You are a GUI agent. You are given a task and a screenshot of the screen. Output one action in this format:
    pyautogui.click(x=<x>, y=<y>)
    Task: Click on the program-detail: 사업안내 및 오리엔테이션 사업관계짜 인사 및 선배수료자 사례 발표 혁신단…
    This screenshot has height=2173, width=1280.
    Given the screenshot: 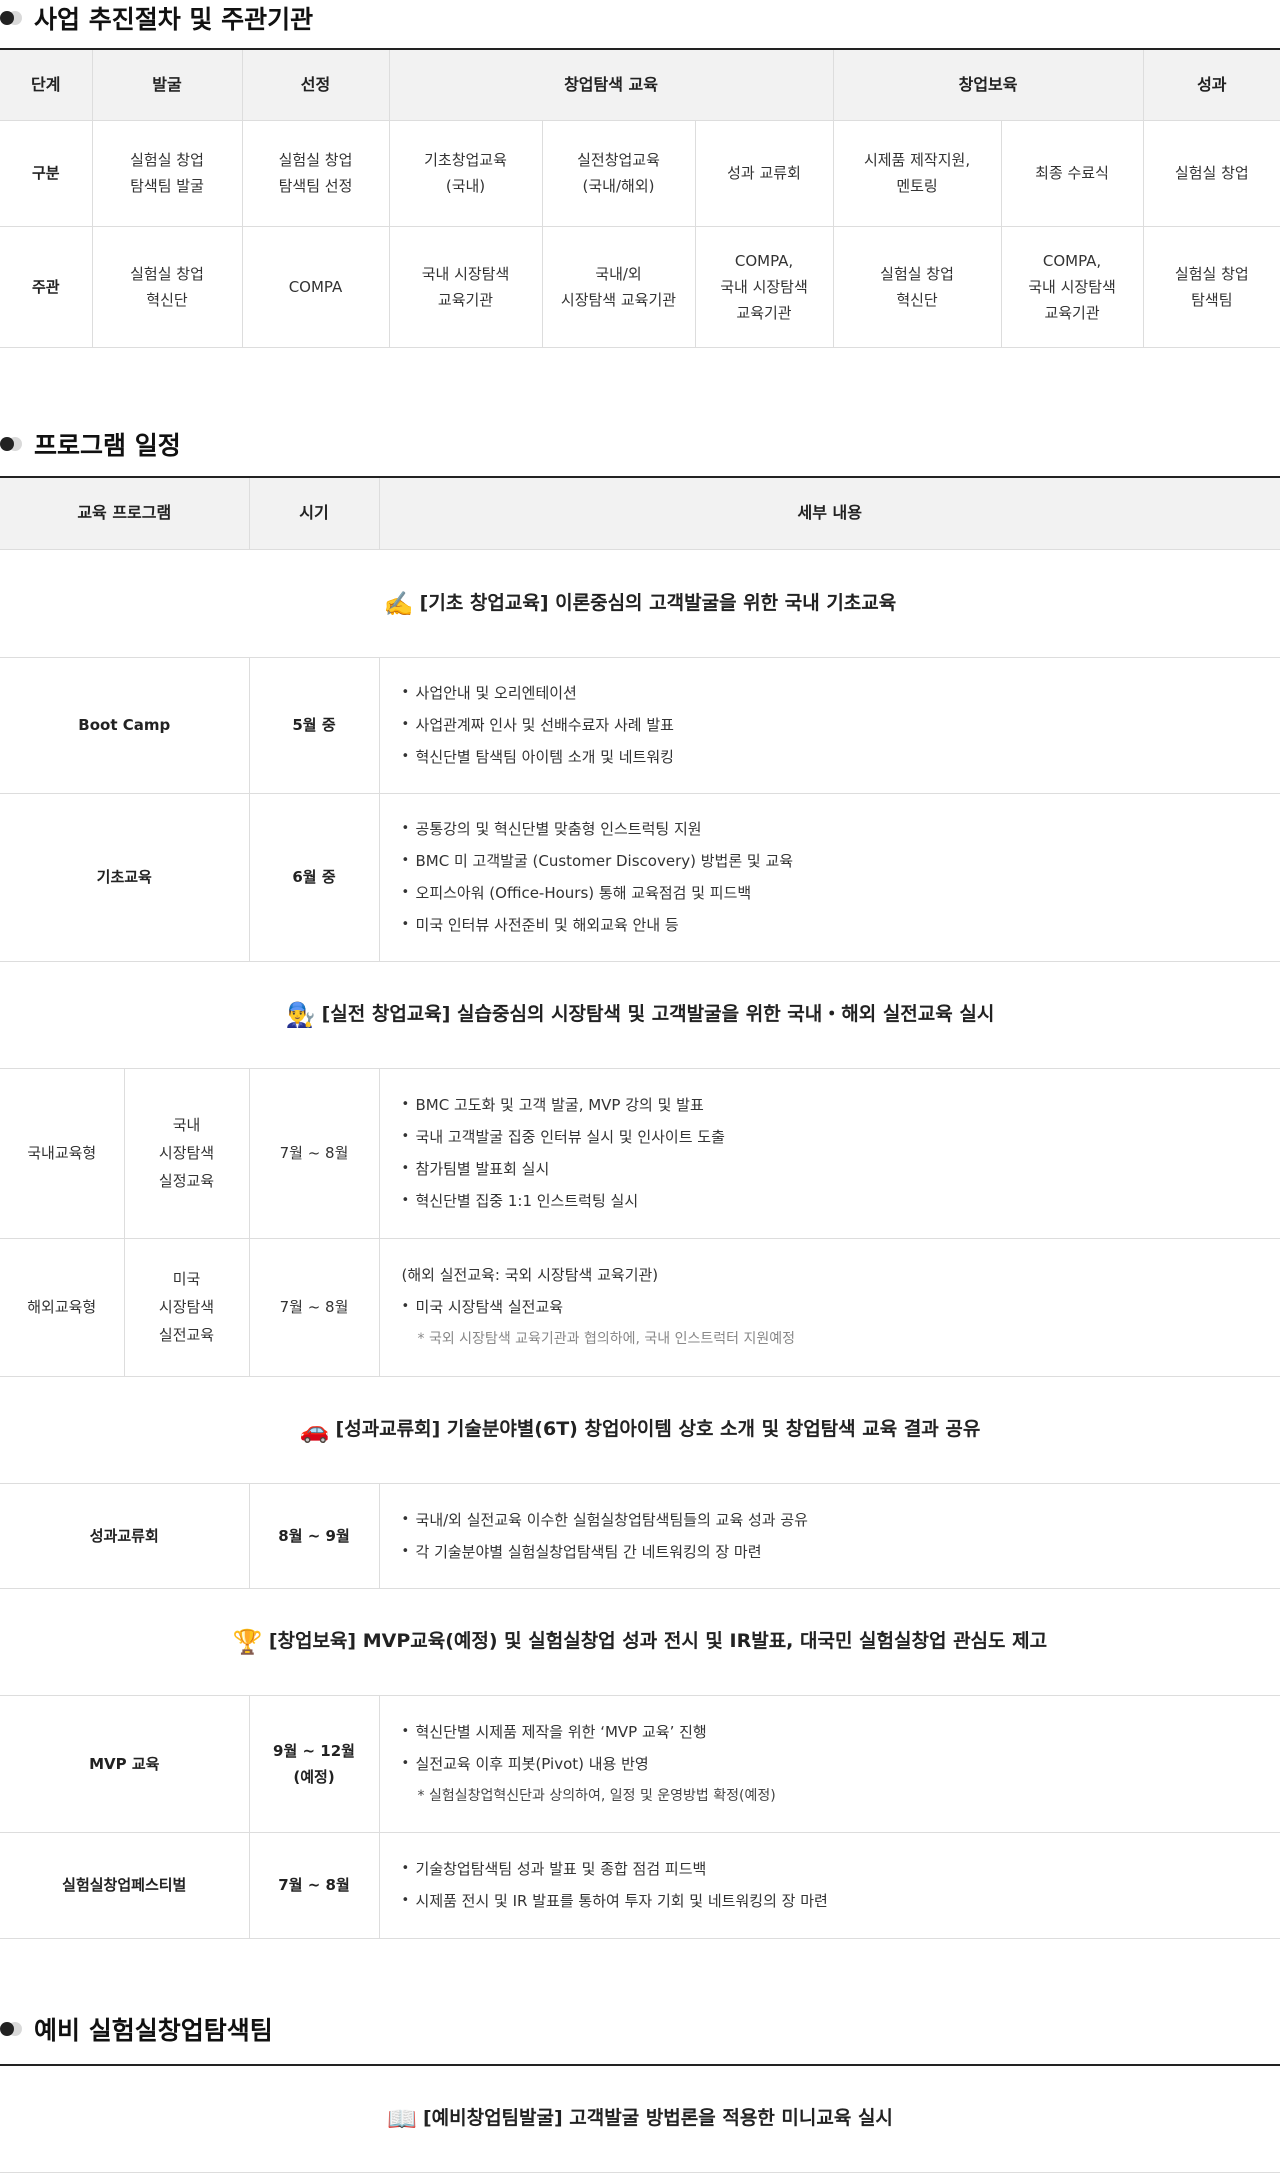 What is the action you would take?
    pyautogui.click(x=829, y=725)
    